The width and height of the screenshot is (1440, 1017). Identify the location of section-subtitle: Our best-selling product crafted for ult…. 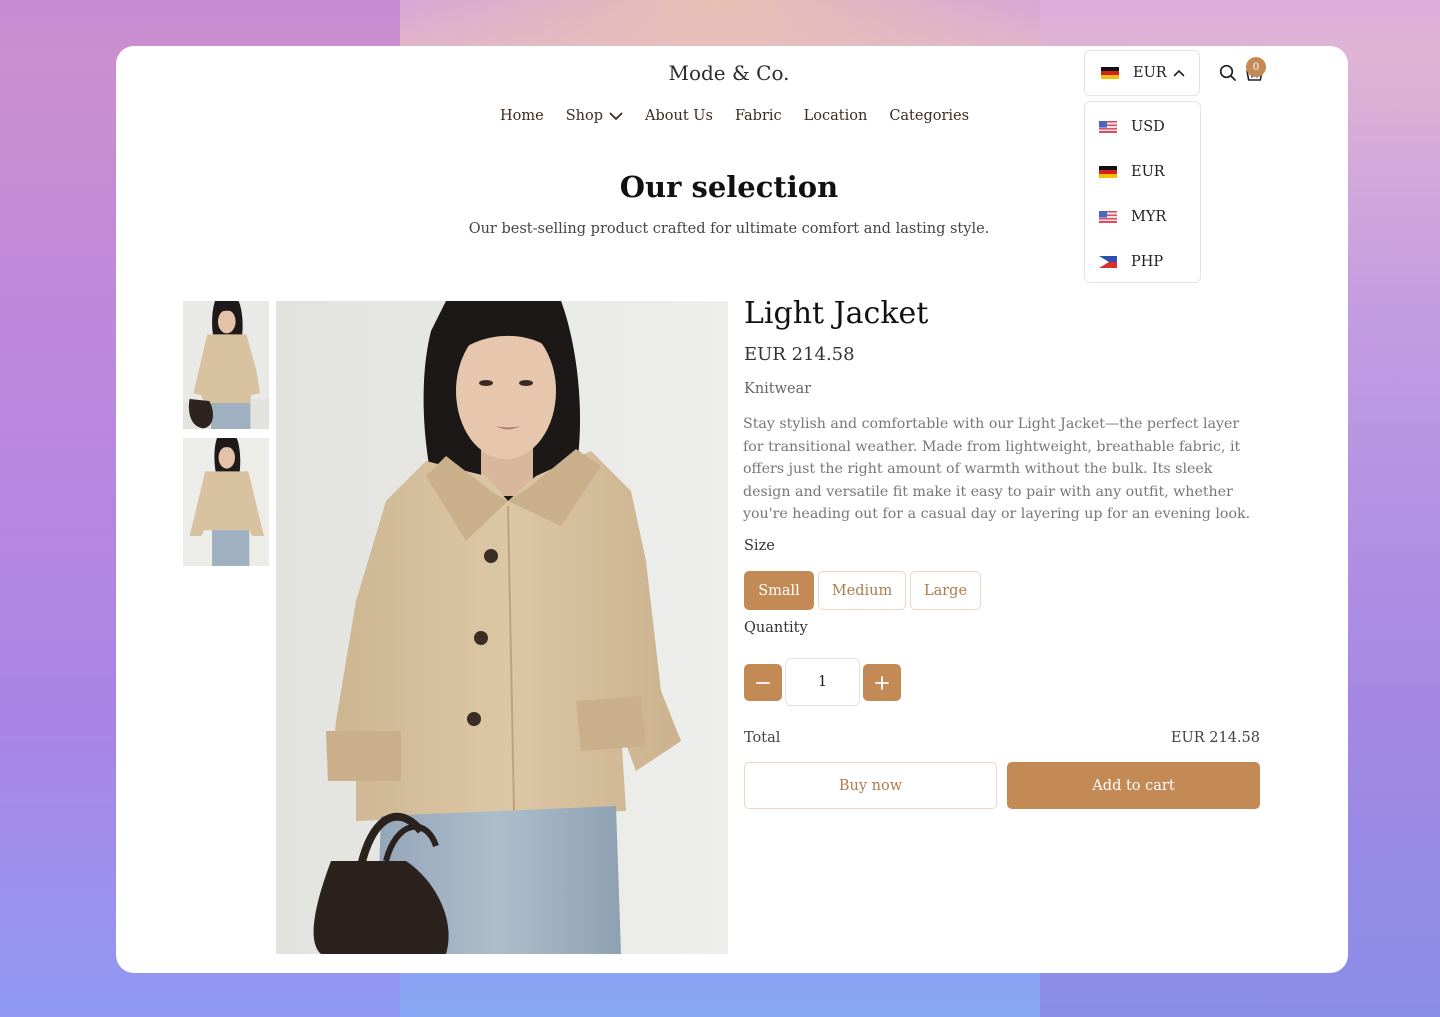
(729, 229).